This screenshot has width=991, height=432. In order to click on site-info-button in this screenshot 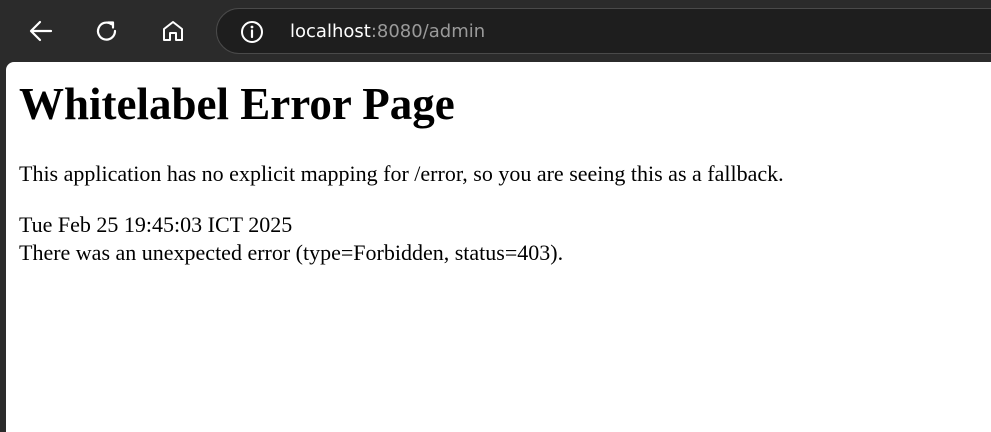, I will do `click(252, 32)`.